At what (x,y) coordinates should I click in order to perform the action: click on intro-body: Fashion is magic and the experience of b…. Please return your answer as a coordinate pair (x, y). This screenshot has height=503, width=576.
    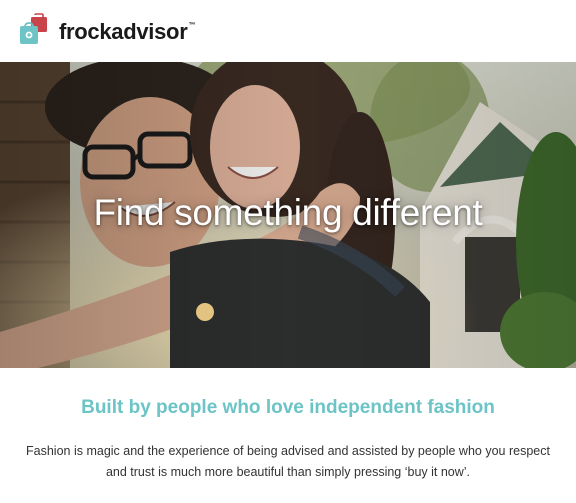
    Looking at the image, I should click on (288, 461).